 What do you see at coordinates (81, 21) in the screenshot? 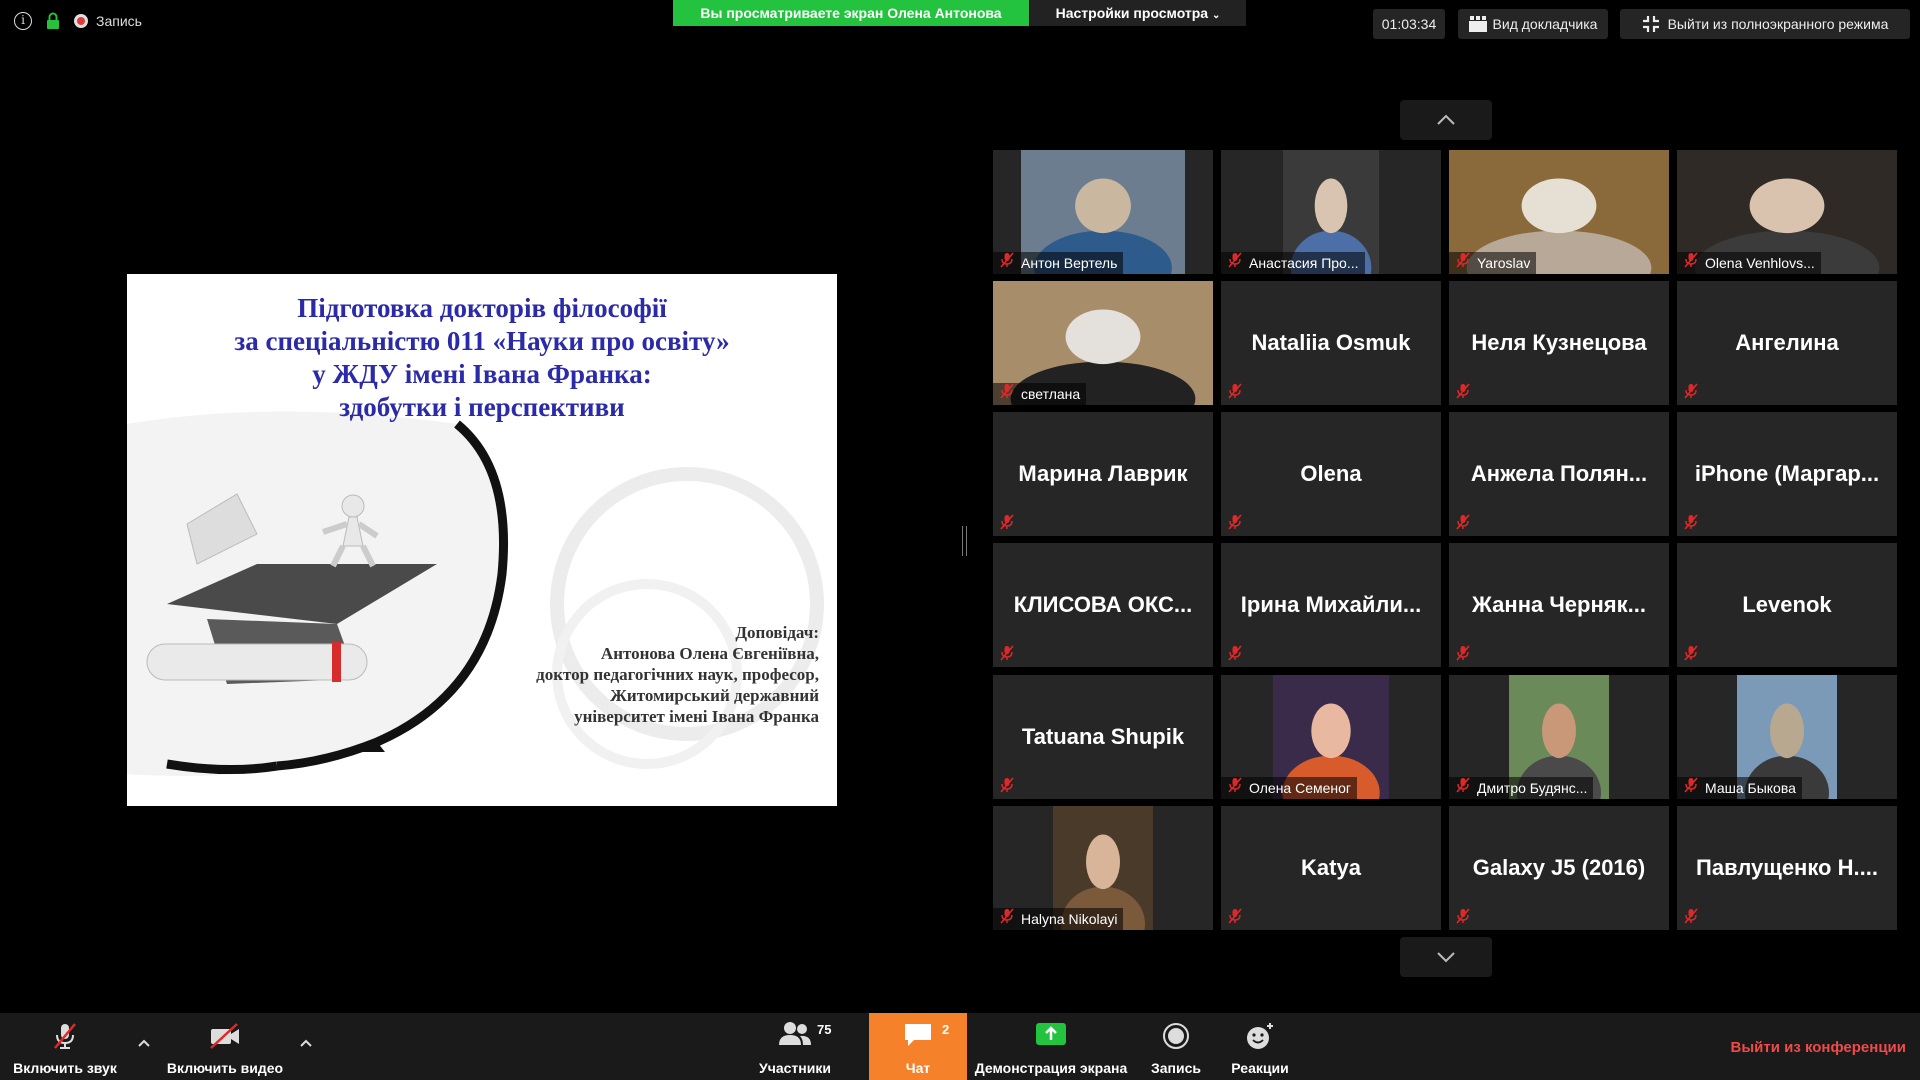
I see `recording-dot-icon` at bounding box center [81, 21].